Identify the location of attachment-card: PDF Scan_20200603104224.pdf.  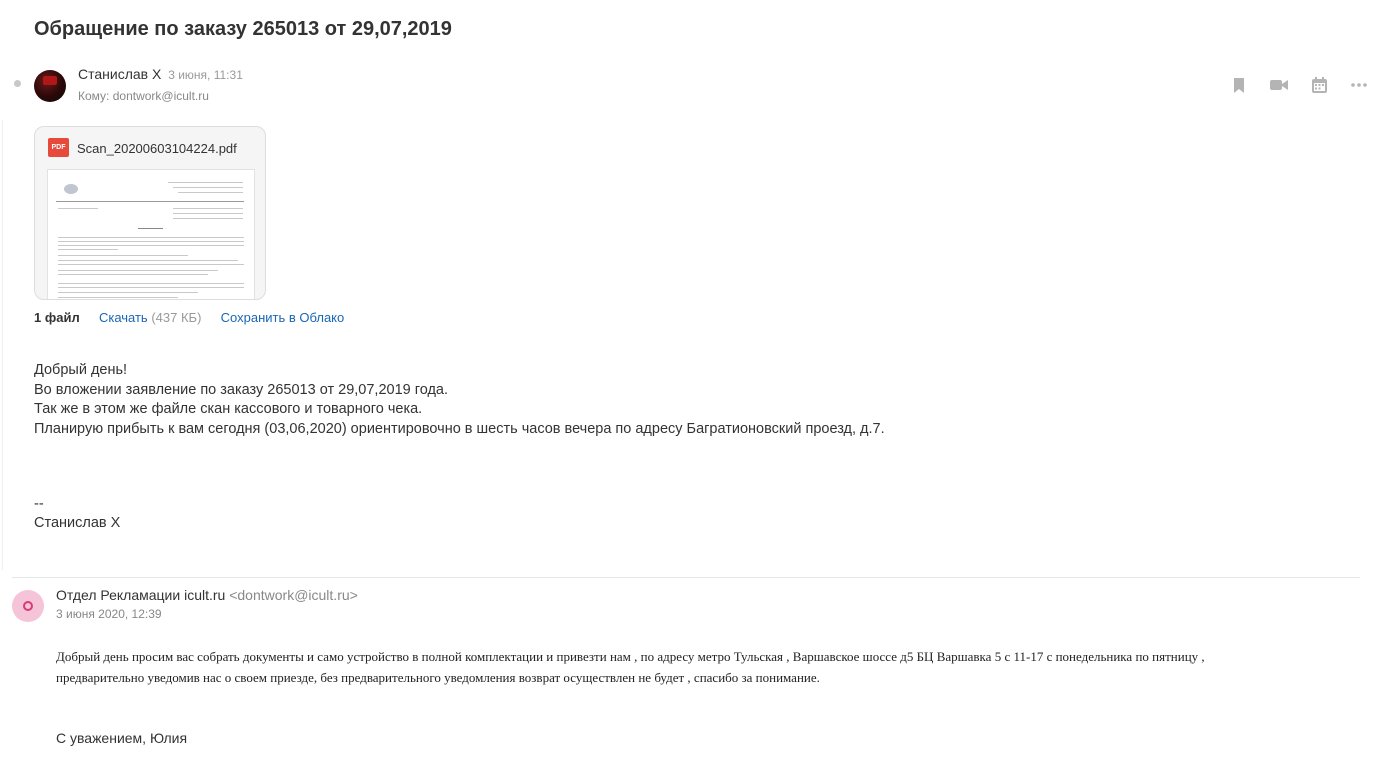
(150, 213).